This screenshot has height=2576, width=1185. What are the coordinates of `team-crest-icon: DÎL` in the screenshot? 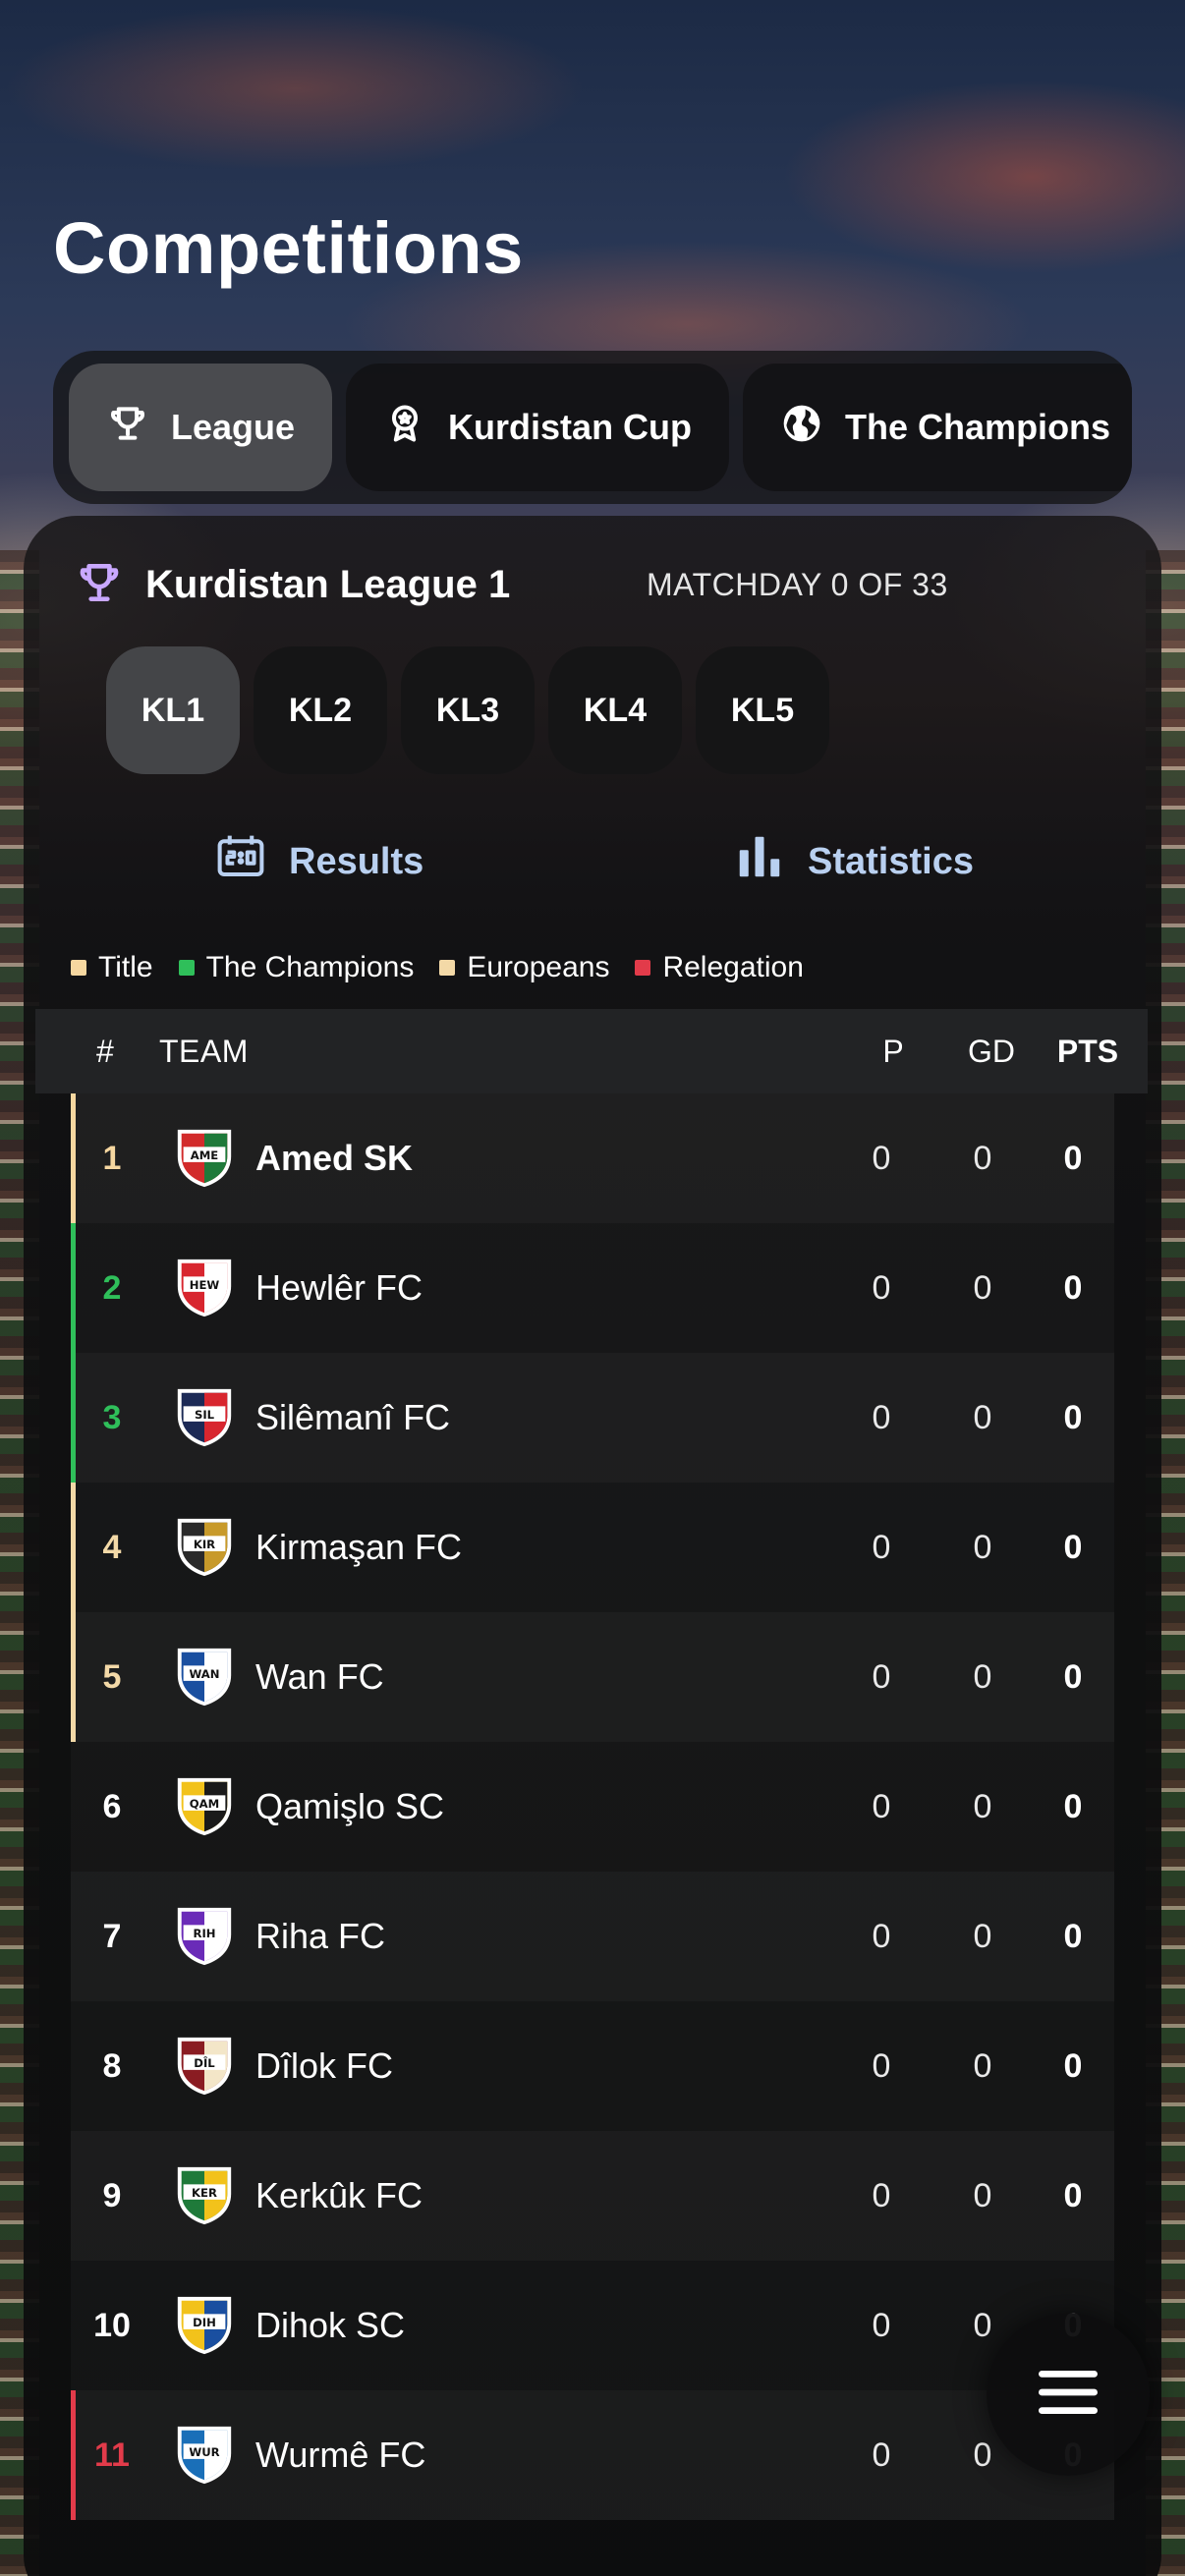 It's located at (205, 2066).